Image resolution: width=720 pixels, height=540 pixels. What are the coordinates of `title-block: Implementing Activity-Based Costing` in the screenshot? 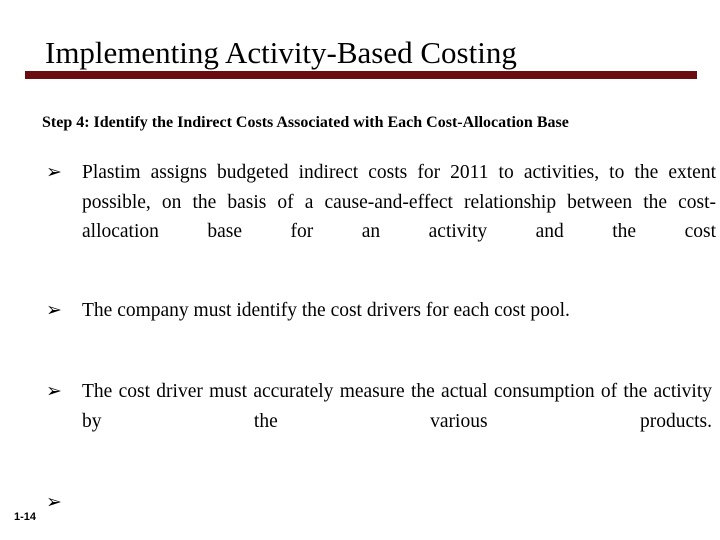 It's located at (360, 56).